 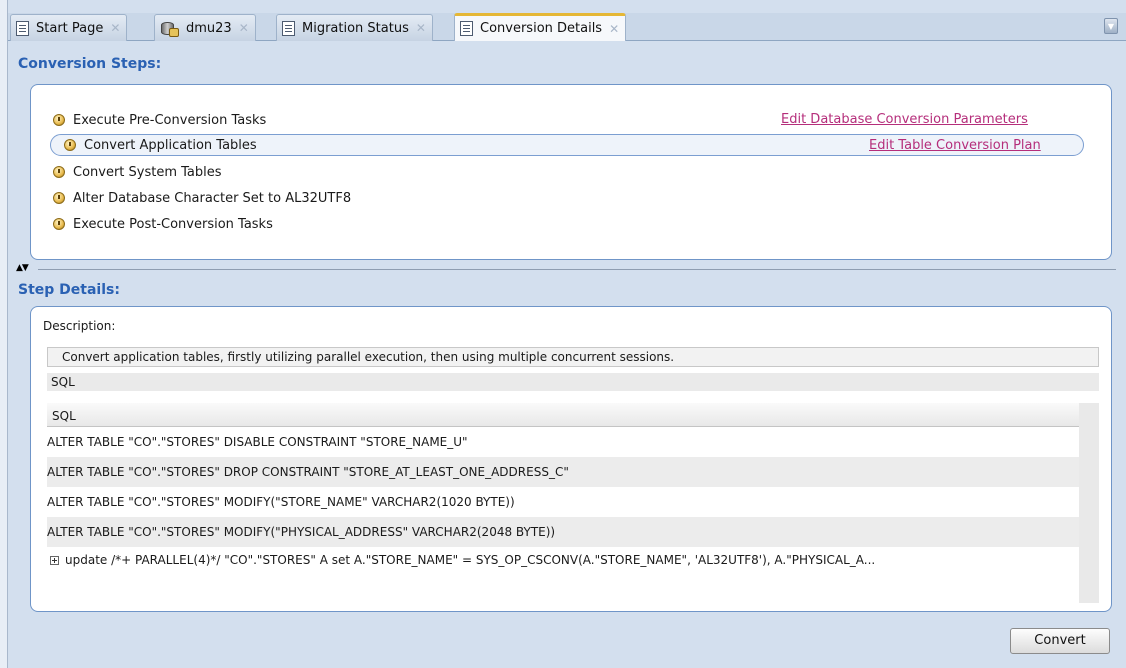 I want to click on step-label: Execute Post-Conversion Tasks, so click(x=173, y=224).